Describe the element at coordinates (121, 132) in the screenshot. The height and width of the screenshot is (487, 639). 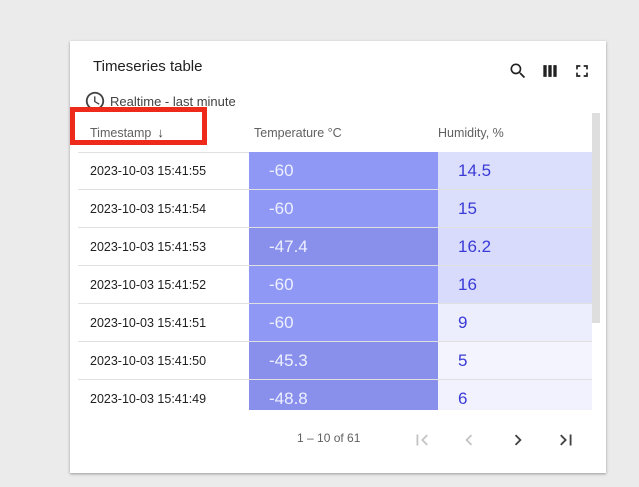
I see `column-header-timestamp-label: Timestamp` at that location.